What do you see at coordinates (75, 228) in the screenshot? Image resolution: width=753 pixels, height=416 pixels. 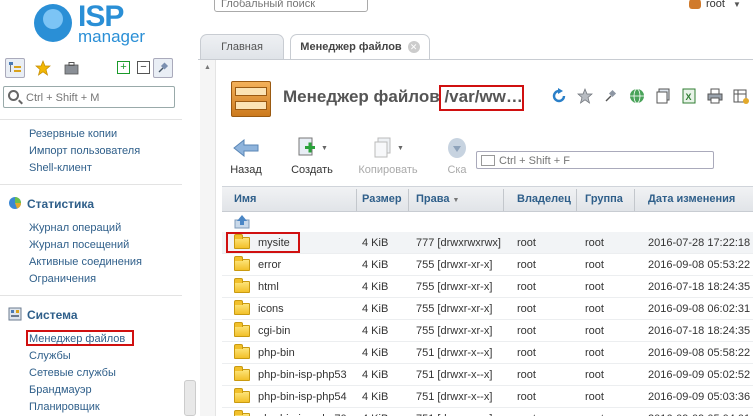 I see `sidebar-item-operations-log: Журнал операций` at bounding box center [75, 228].